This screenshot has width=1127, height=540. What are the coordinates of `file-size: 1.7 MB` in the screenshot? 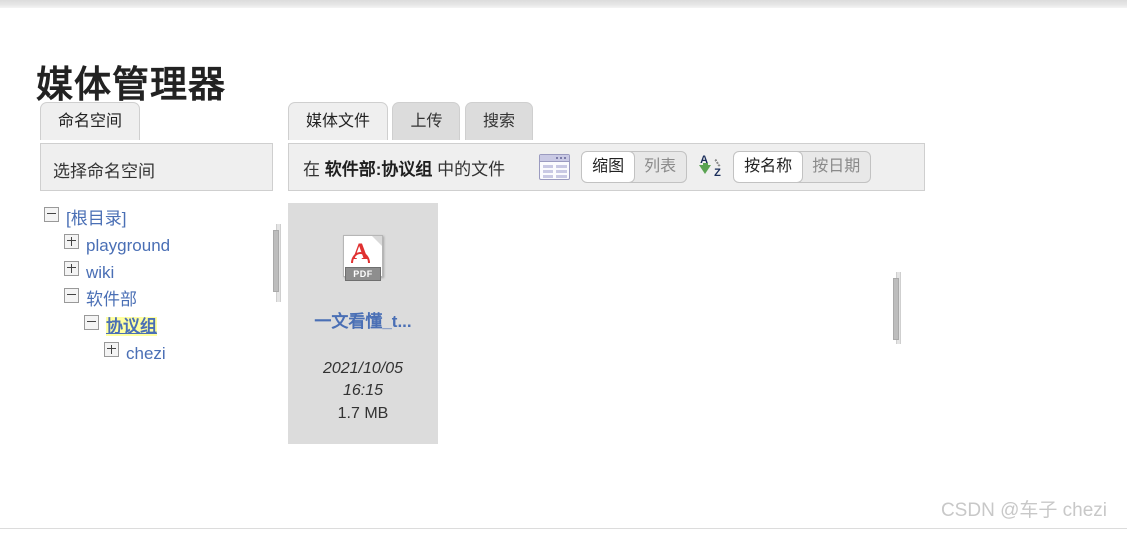 It's located at (363, 413).